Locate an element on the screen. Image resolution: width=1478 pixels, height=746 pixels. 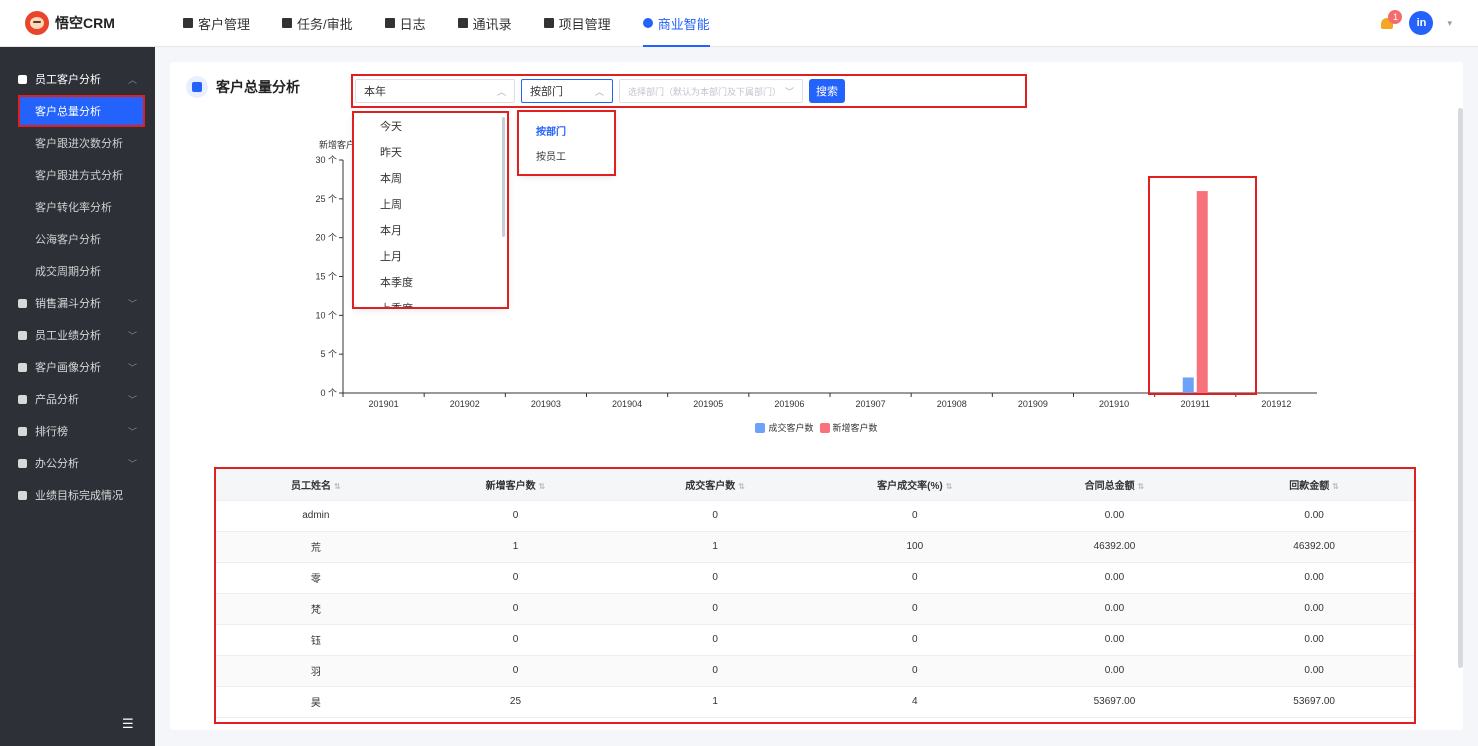
x-tick-label: 201912 is located at coordinates (1276, 404).